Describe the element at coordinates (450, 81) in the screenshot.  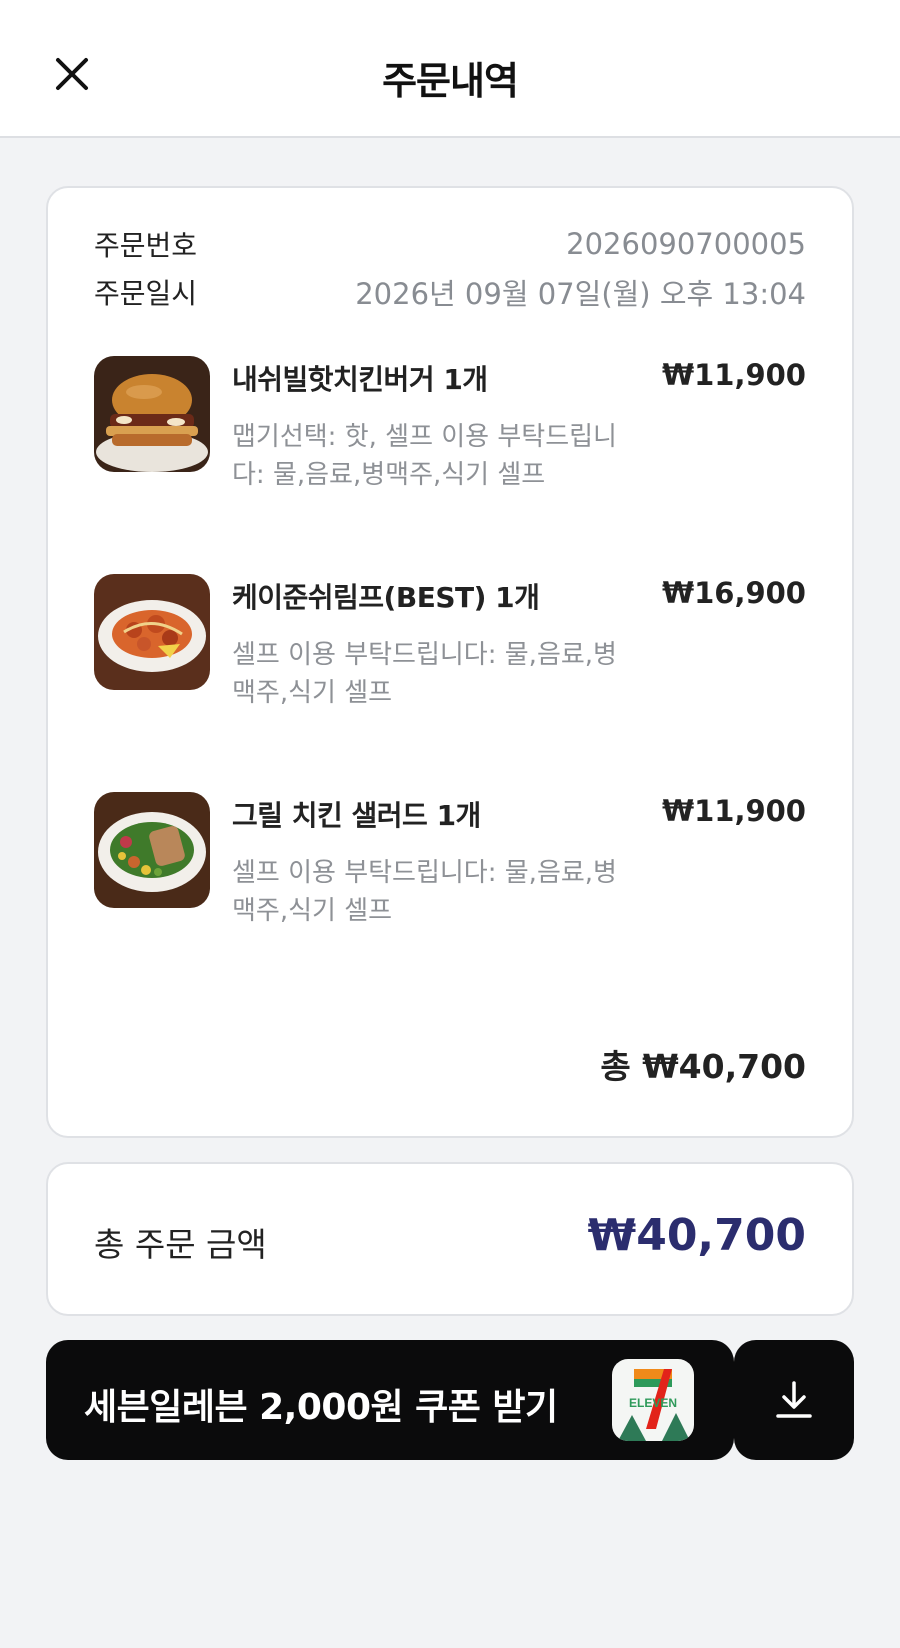
I see `page-title: 주문내역` at that location.